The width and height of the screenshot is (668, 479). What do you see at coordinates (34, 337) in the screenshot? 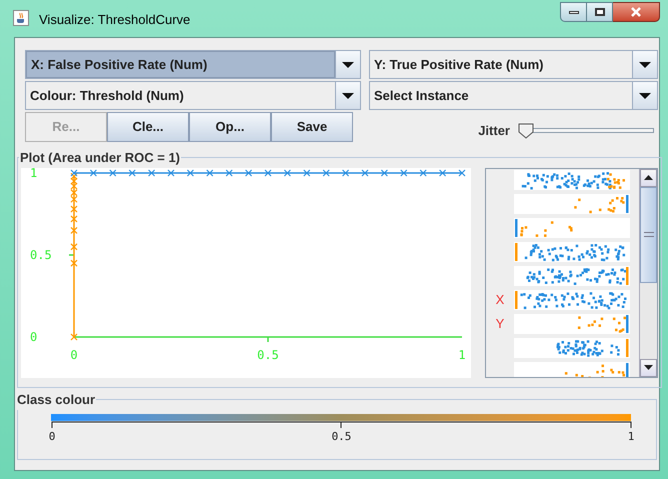
I see `y-tick-label: 0` at bounding box center [34, 337].